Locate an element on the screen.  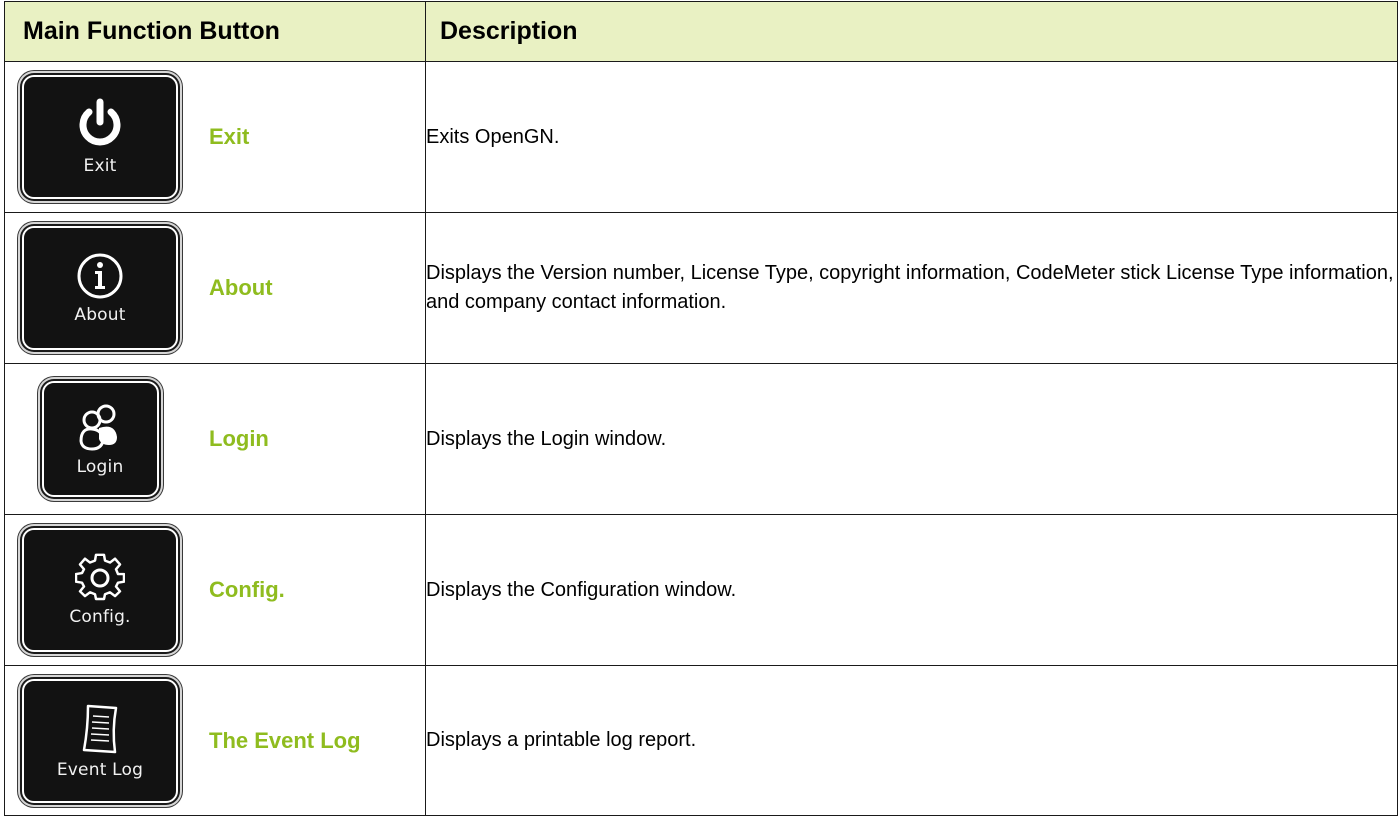
button-cell: Login Login is located at coordinates (215, 439).